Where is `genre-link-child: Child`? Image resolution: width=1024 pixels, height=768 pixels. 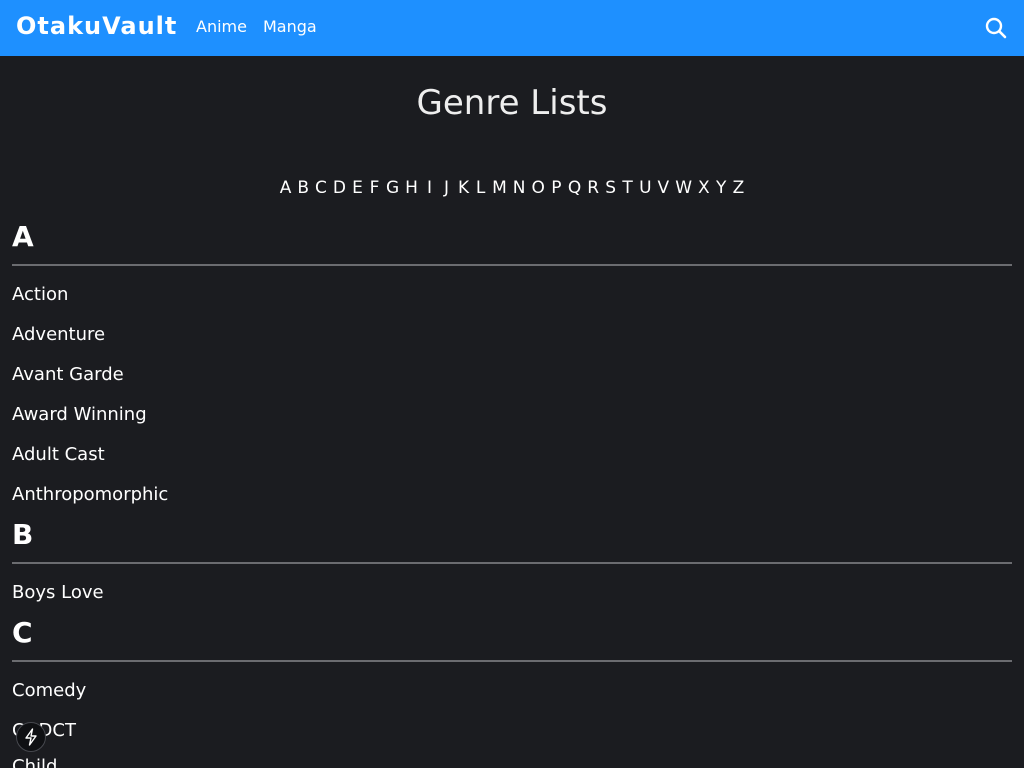
genre-link-child: Child is located at coordinates (34, 762).